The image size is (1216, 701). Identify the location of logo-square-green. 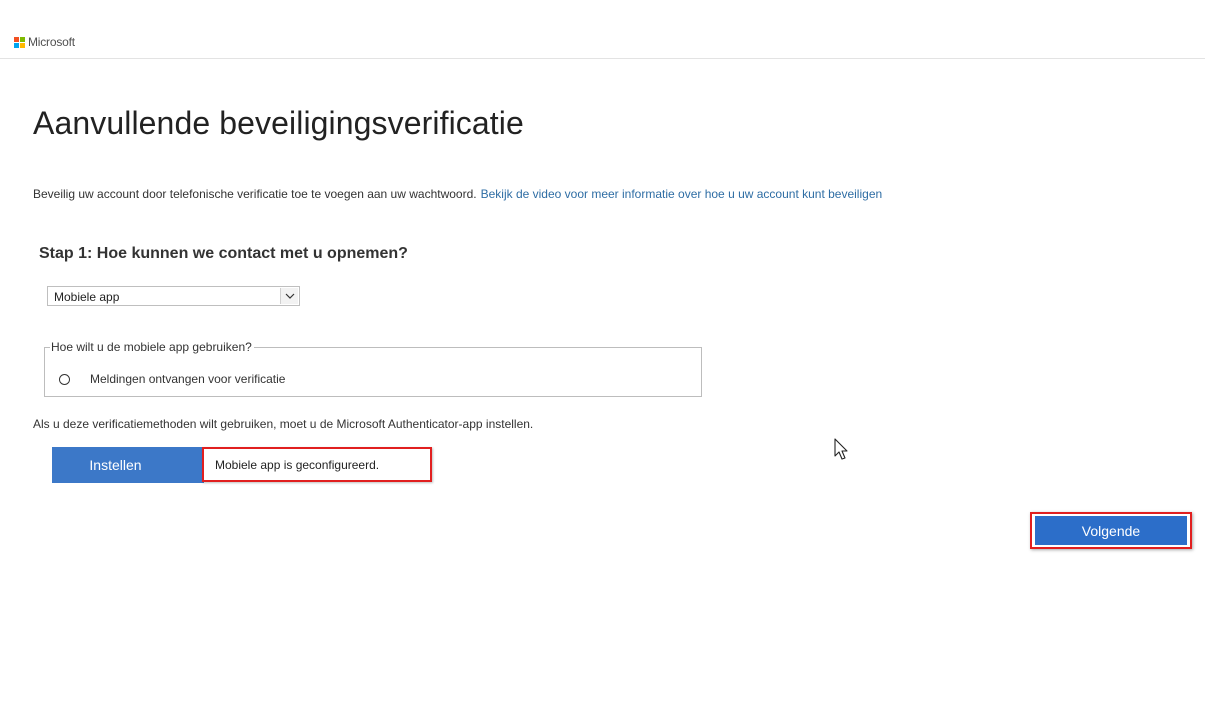
(22, 39).